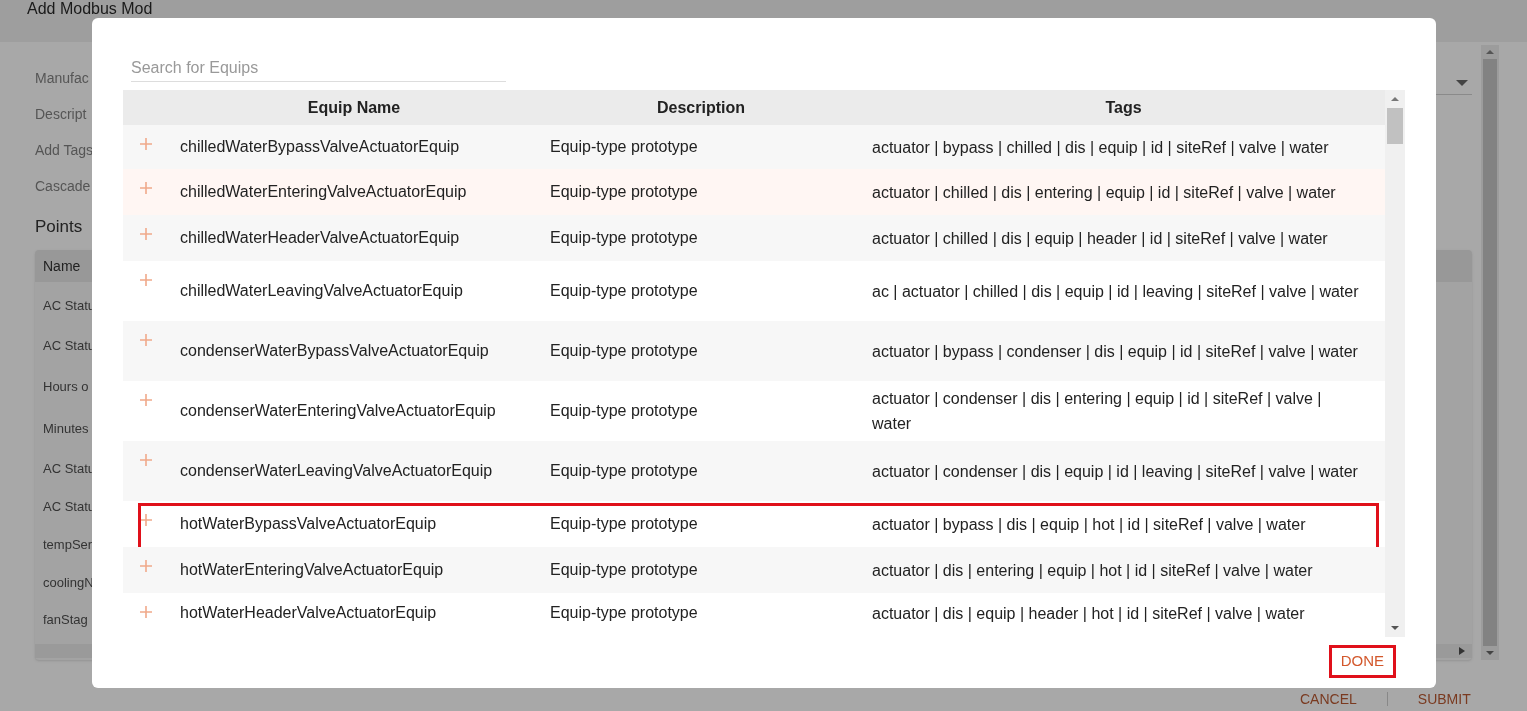 The image size is (1527, 711). I want to click on table-cell-text: Minutes, so click(66, 429).